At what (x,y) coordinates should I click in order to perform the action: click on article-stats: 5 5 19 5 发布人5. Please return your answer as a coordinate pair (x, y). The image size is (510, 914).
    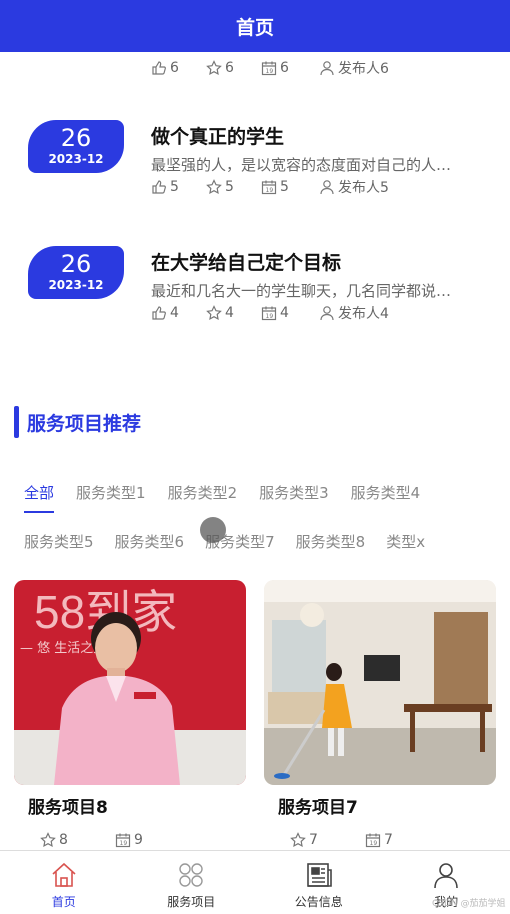
    Looking at the image, I should click on (270, 187).